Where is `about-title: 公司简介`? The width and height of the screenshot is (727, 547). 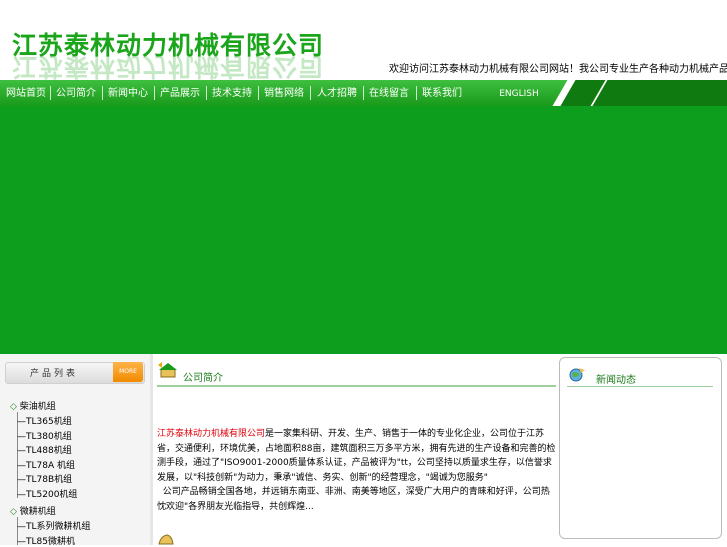 about-title: 公司简介 is located at coordinates (203, 378).